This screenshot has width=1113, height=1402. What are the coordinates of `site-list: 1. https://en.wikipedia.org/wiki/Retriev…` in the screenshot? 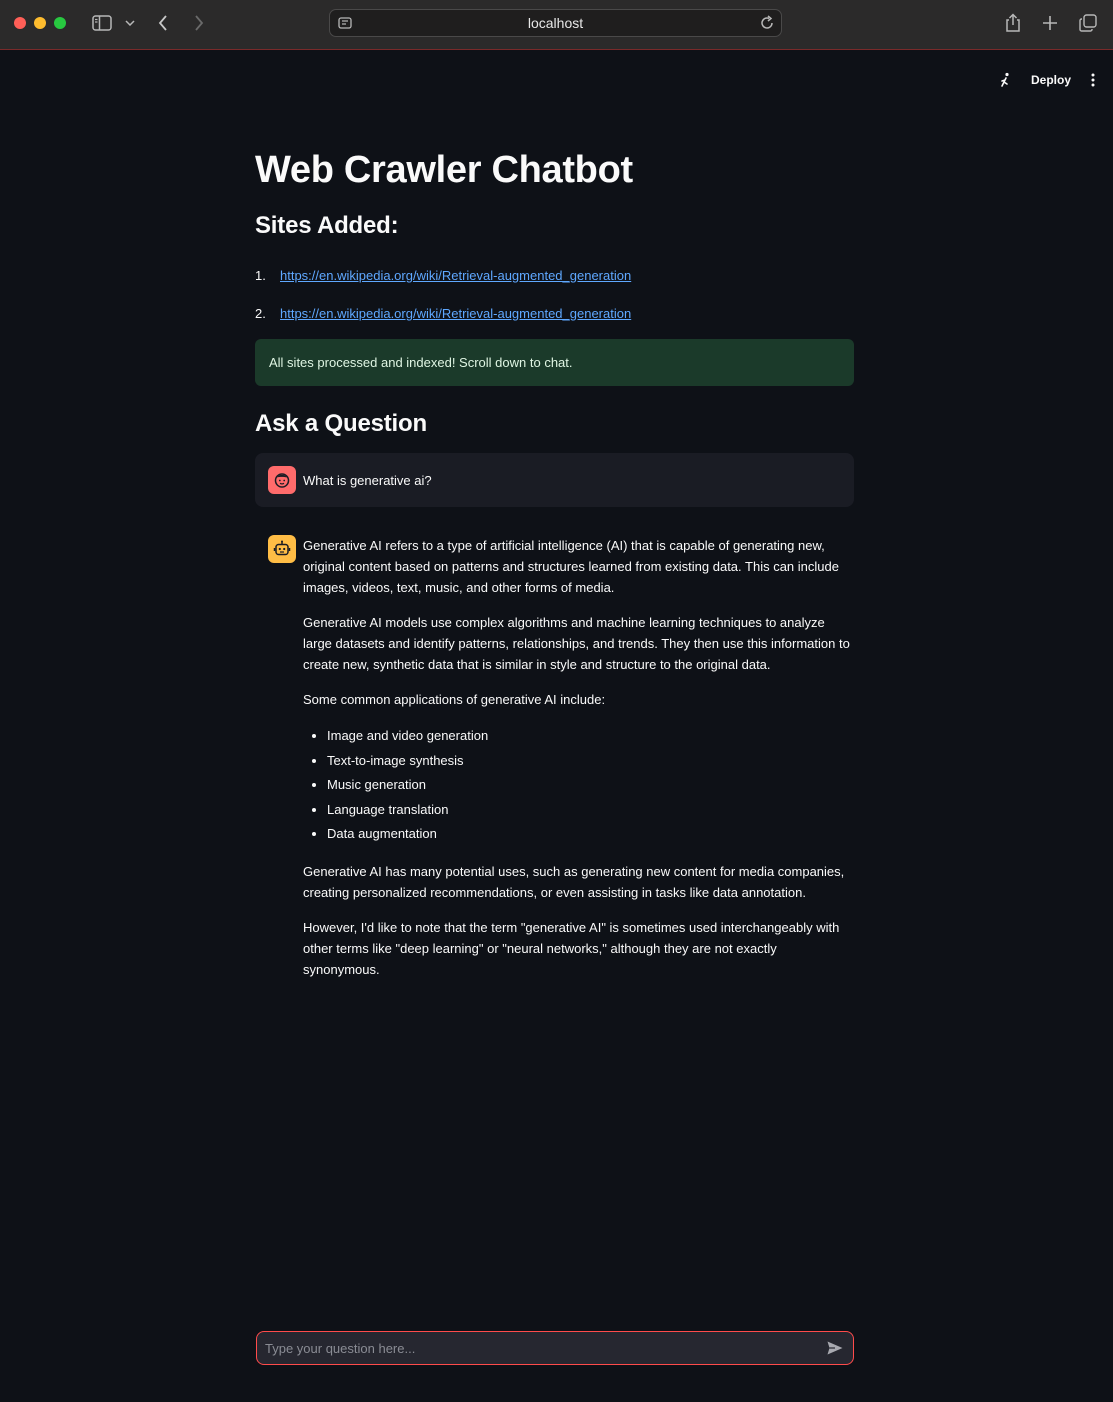 It's located at (554, 294).